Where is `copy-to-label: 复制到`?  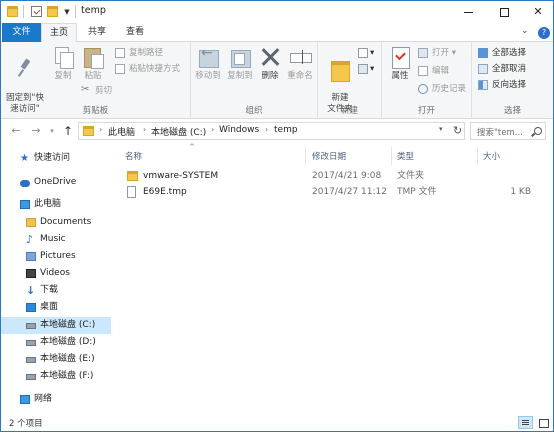
copy-to-label: 复制到 is located at coordinates (240, 76).